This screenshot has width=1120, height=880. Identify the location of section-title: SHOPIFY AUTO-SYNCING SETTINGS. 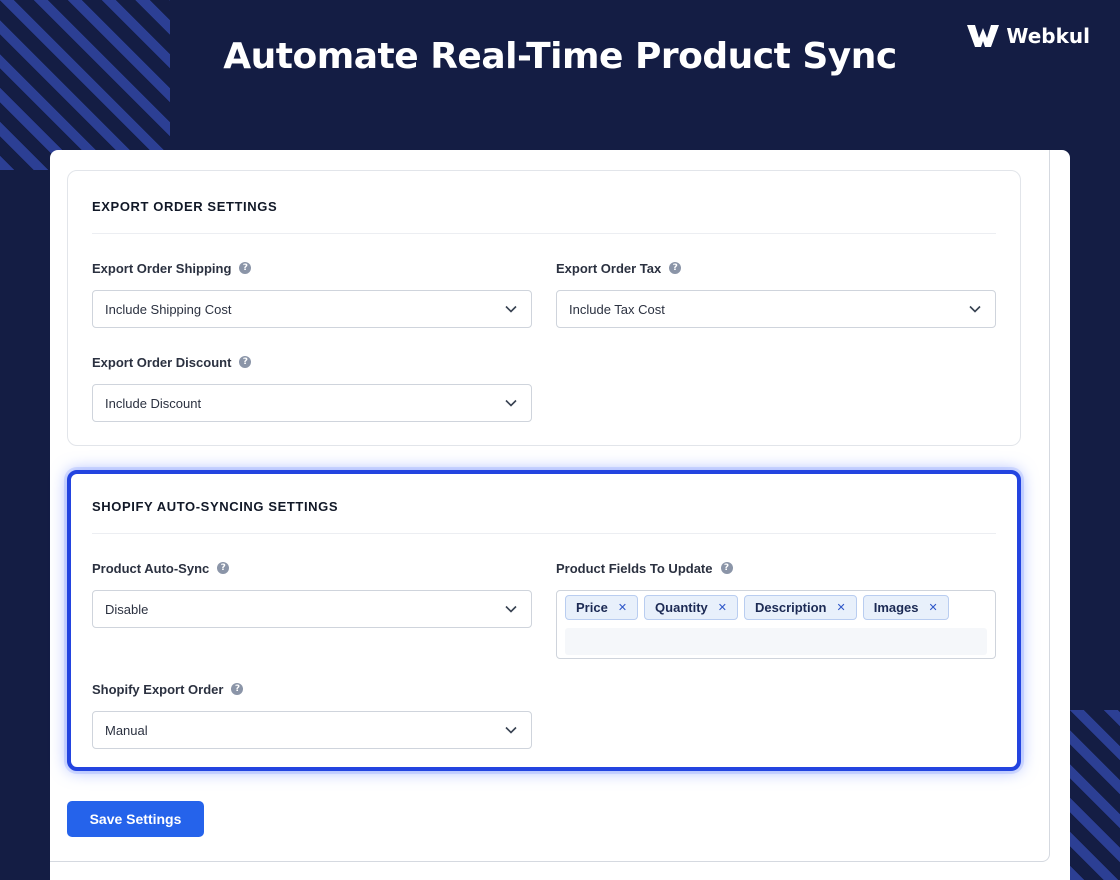
(215, 506).